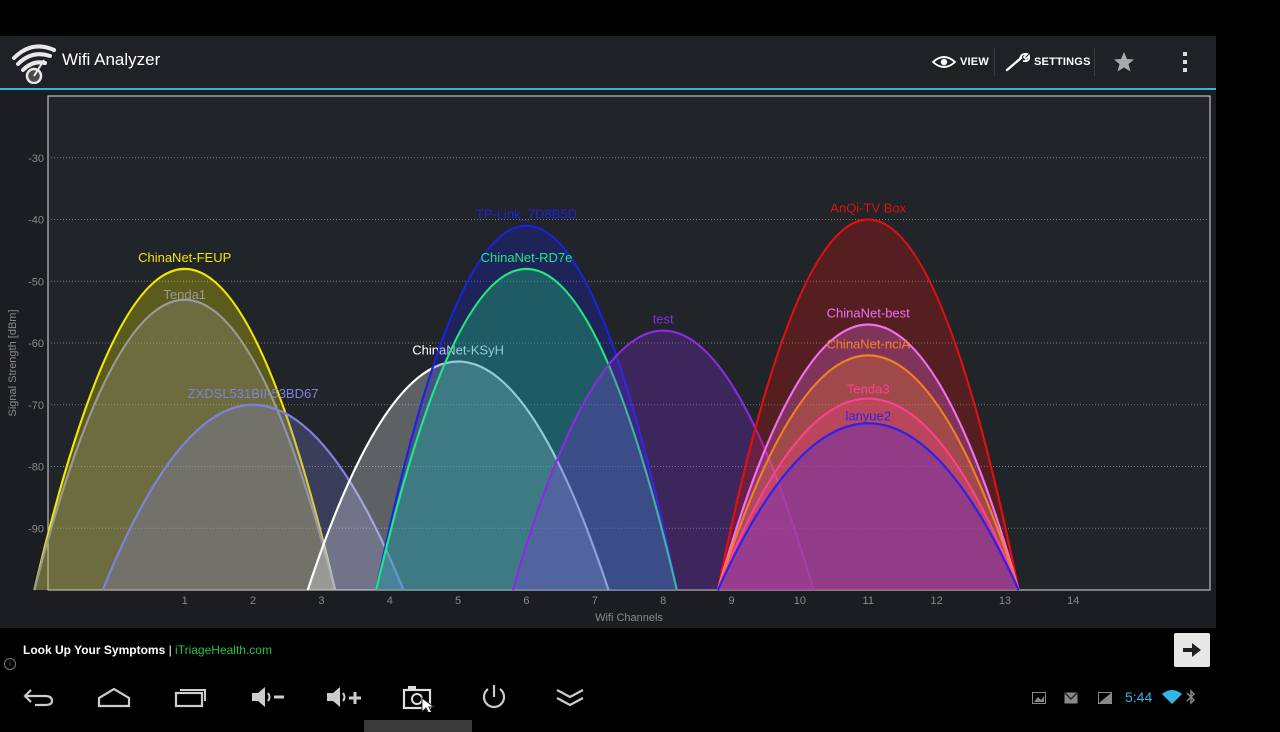  What do you see at coordinates (1018, 62) in the screenshot?
I see `wrench-icon` at bounding box center [1018, 62].